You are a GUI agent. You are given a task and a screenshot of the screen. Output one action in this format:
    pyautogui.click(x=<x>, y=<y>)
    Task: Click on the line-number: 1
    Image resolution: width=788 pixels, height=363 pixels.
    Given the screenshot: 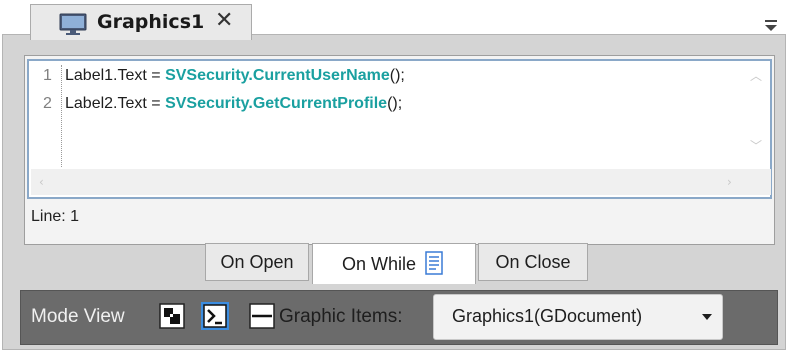 What is the action you would take?
    pyautogui.click(x=47, y=75)
    